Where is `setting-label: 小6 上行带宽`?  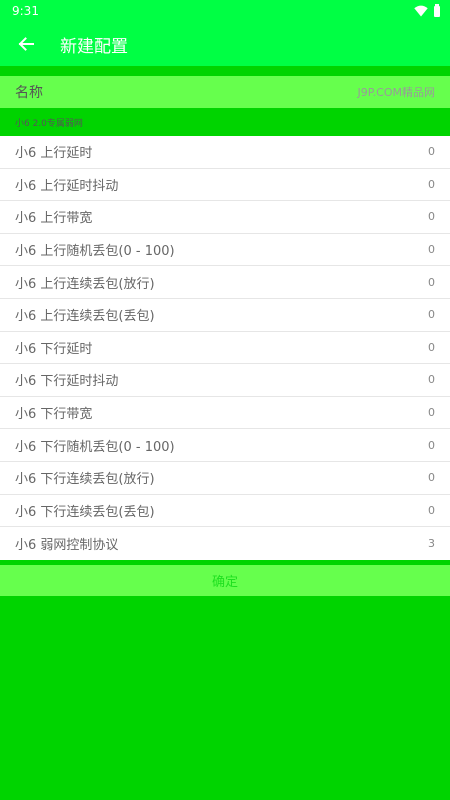
setting-label: 小6 上行带宽 is located at coordinates (54, 219).